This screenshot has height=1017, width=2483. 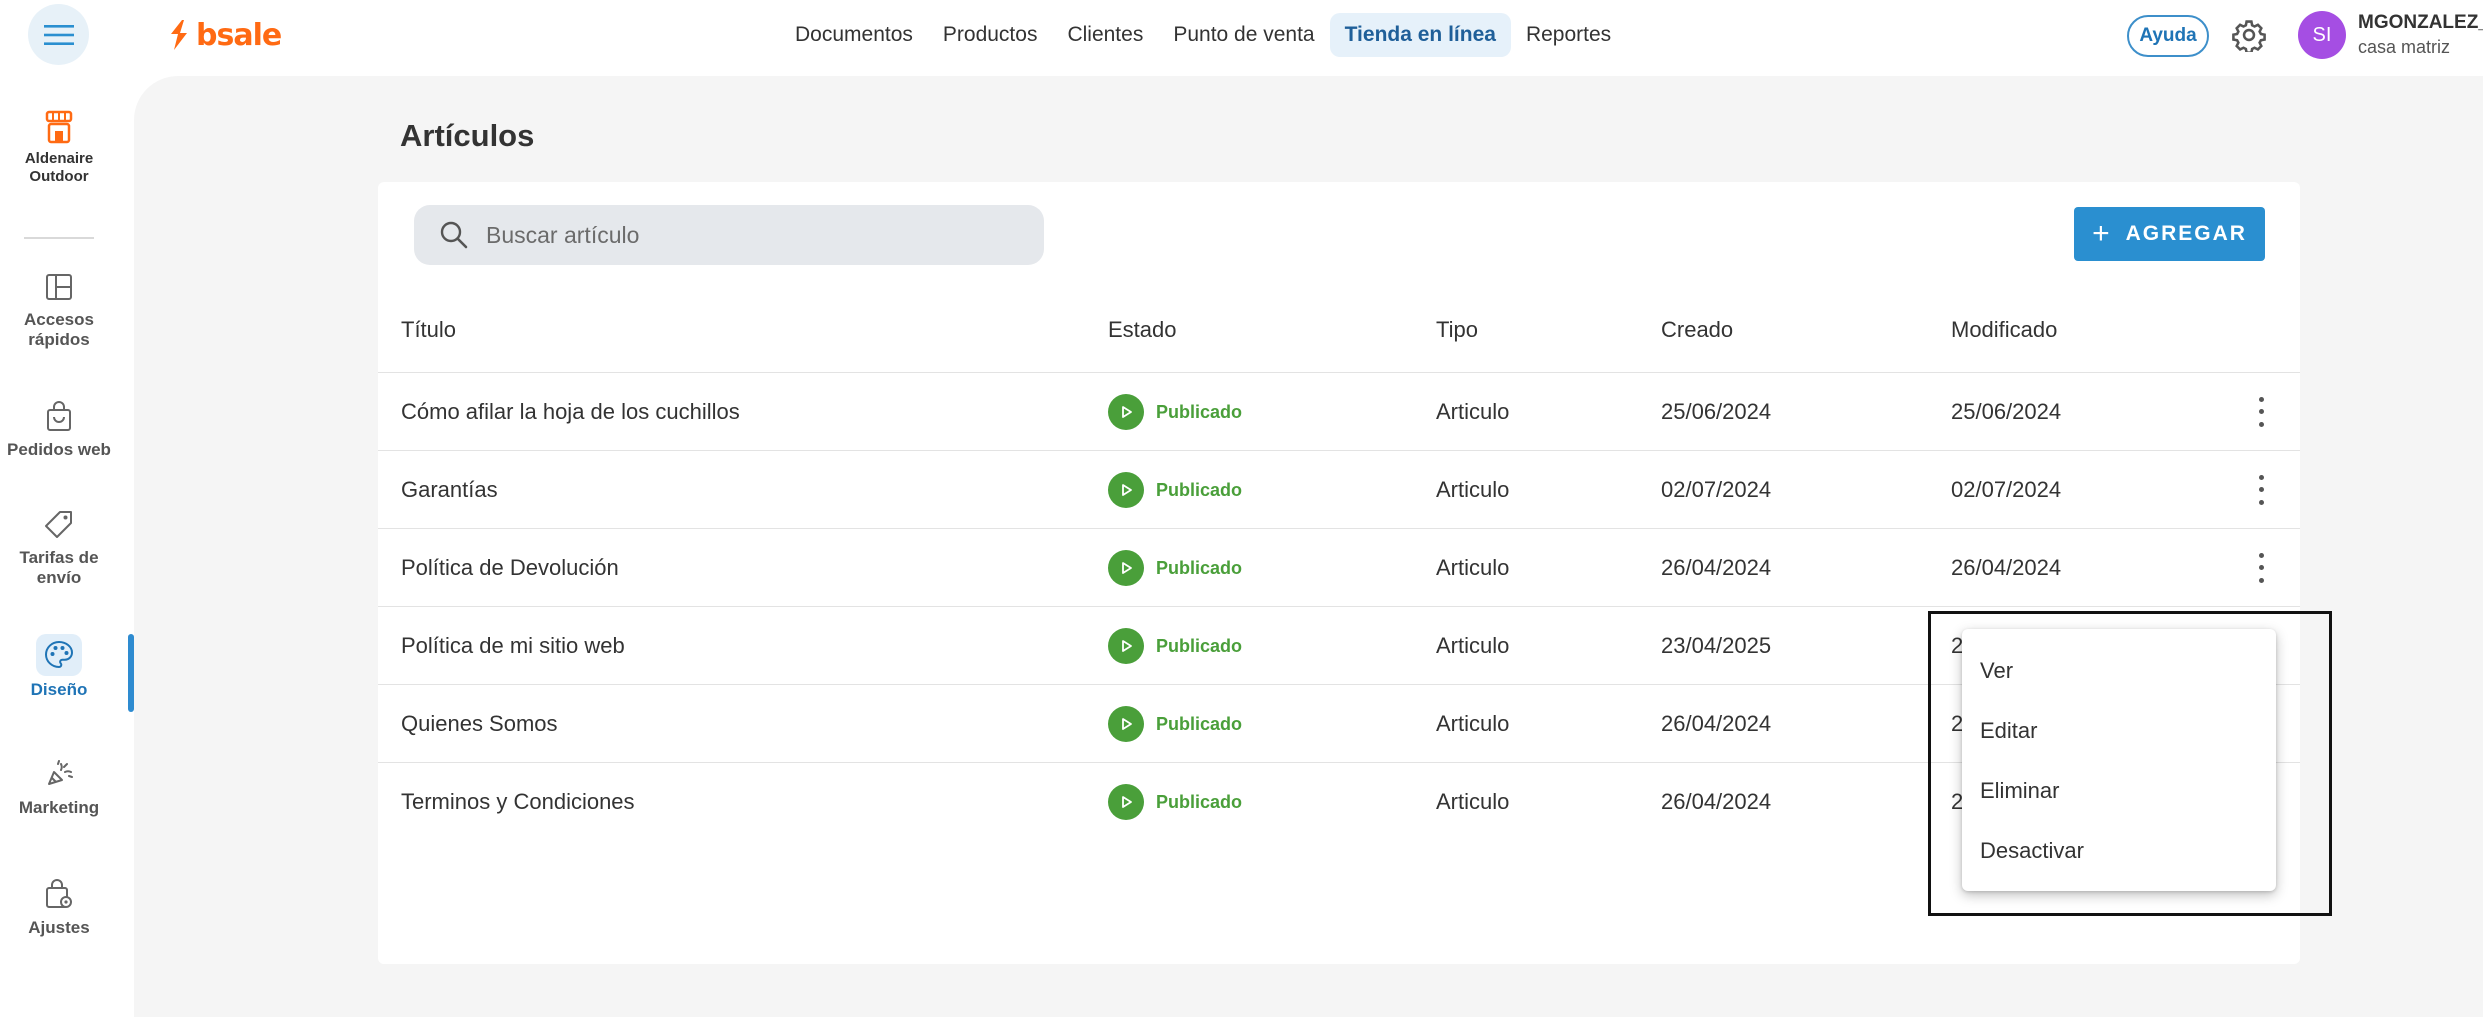 I want to click on add-article-button: + AGREGAR, so click(x=2169, y=234).